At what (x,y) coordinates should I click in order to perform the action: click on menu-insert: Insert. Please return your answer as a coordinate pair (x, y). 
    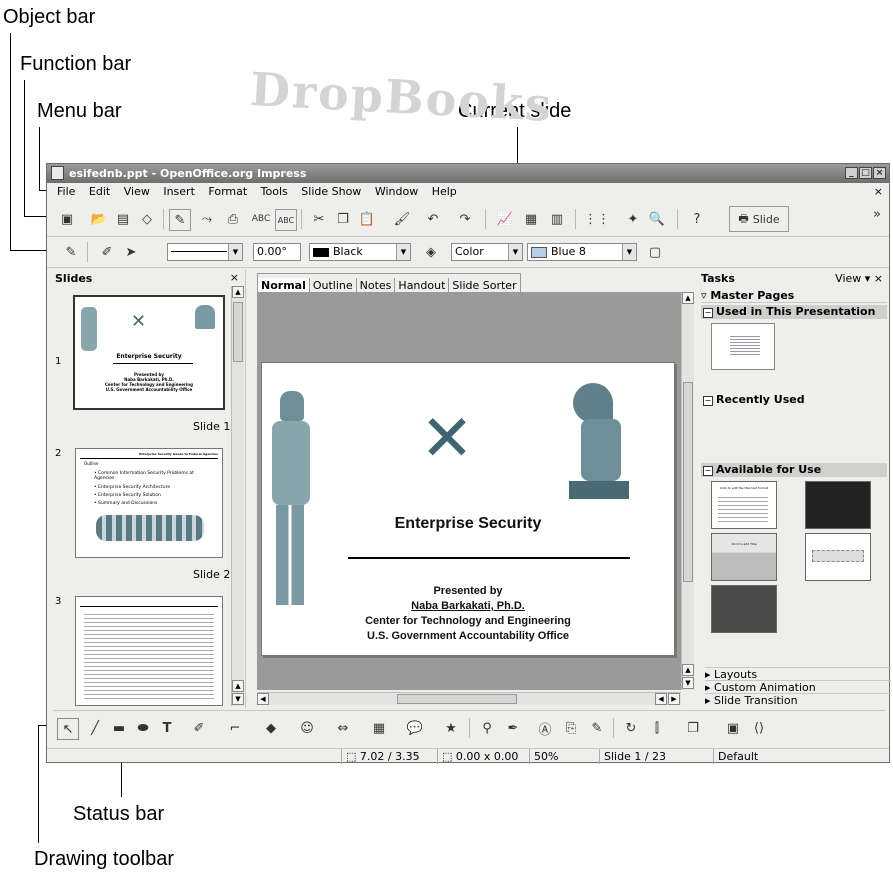
    Looking at the image, I should click on (179, 192).